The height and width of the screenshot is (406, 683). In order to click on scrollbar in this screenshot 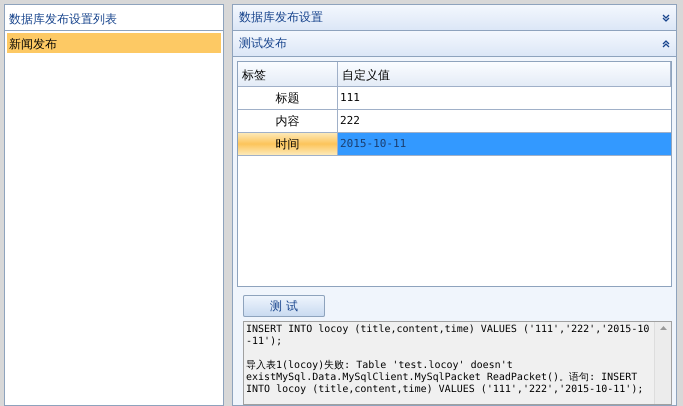, I will do `click(662, 363)`.